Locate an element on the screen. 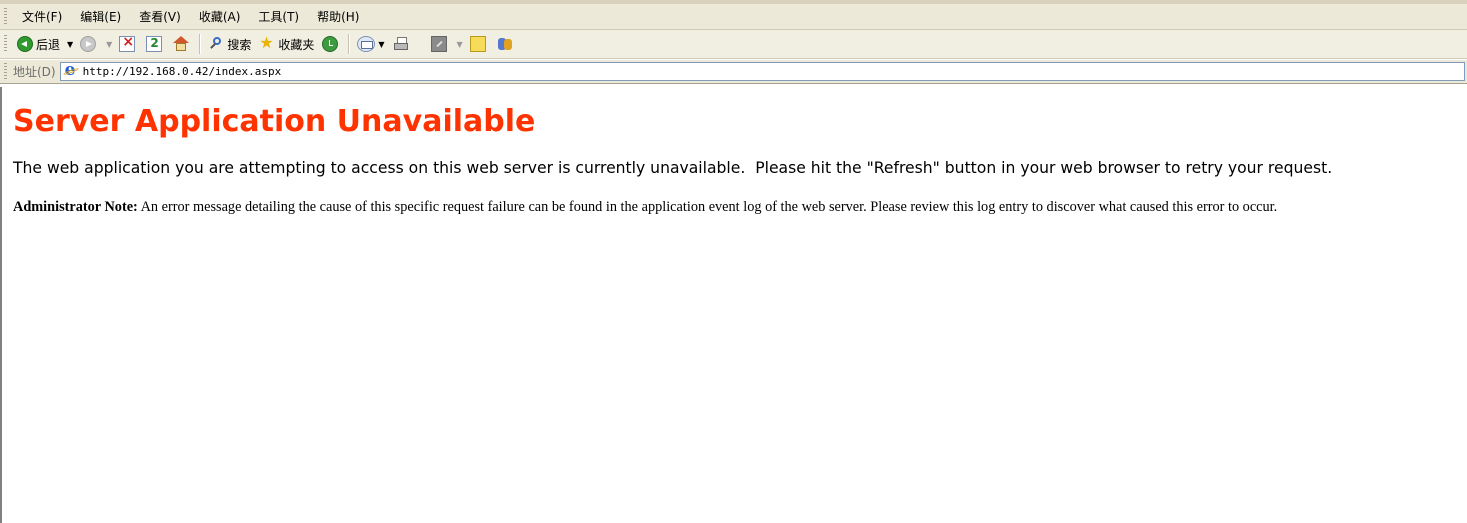 The width and height of the screenshot is (1467, 523). toolbar-grip is located at coordinates (5, 44).